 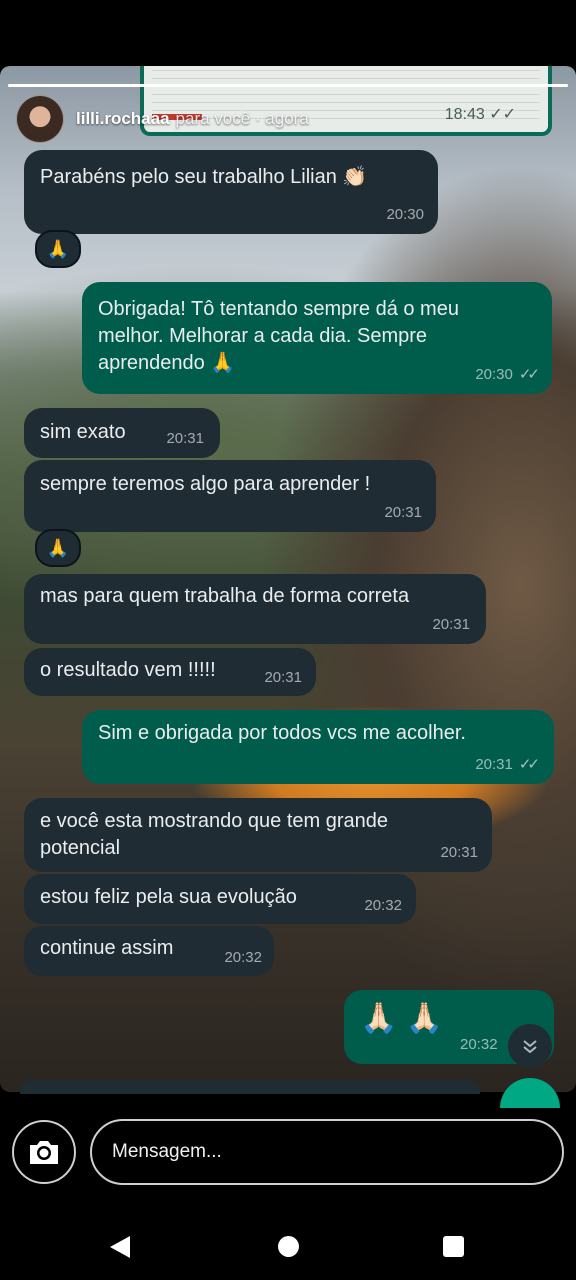 I want to click on story-progress-bar, so click(x=288, y=85).